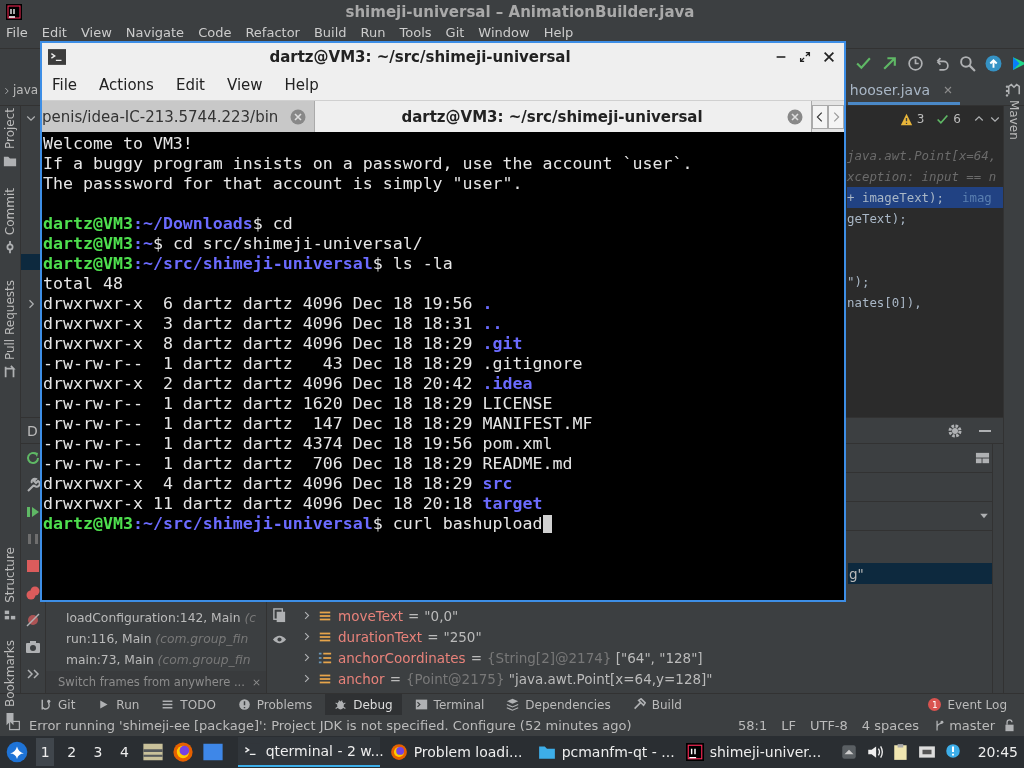 The image size is (1024, 768). I want to click on pause-icon, so click(33, 539).